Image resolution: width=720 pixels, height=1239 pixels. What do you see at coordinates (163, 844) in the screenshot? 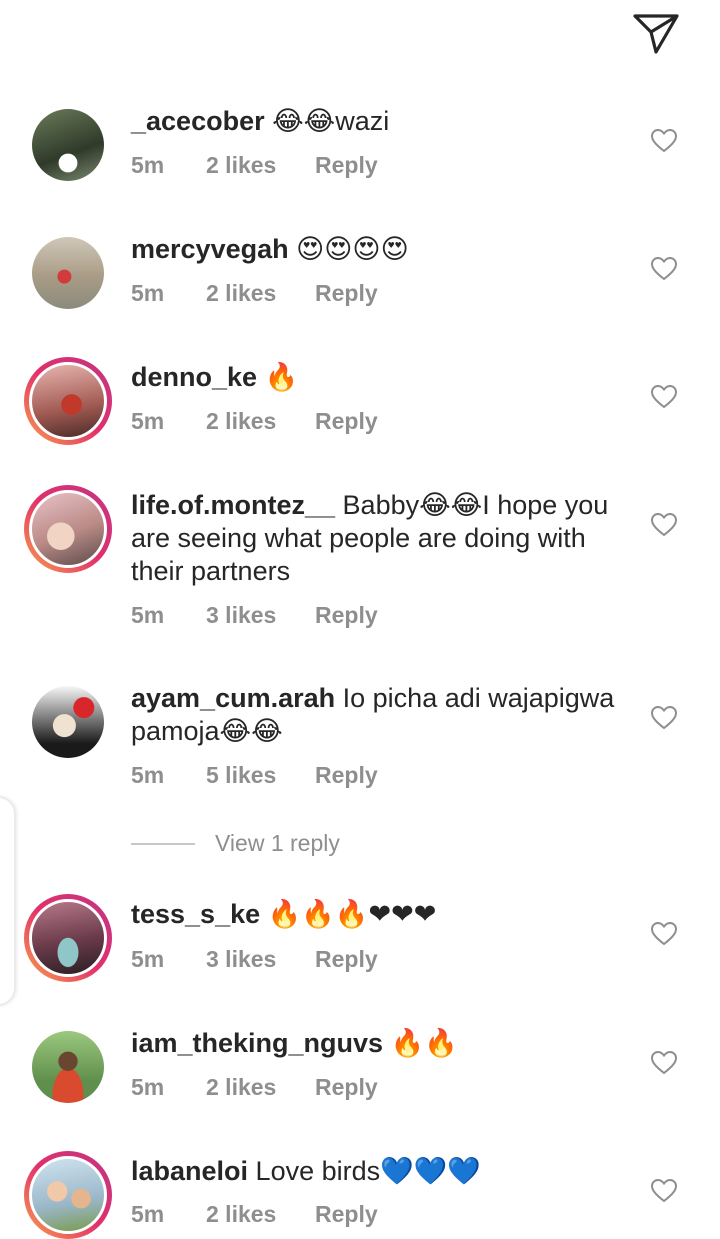
I see `divider` at bounding box center [163, 844].